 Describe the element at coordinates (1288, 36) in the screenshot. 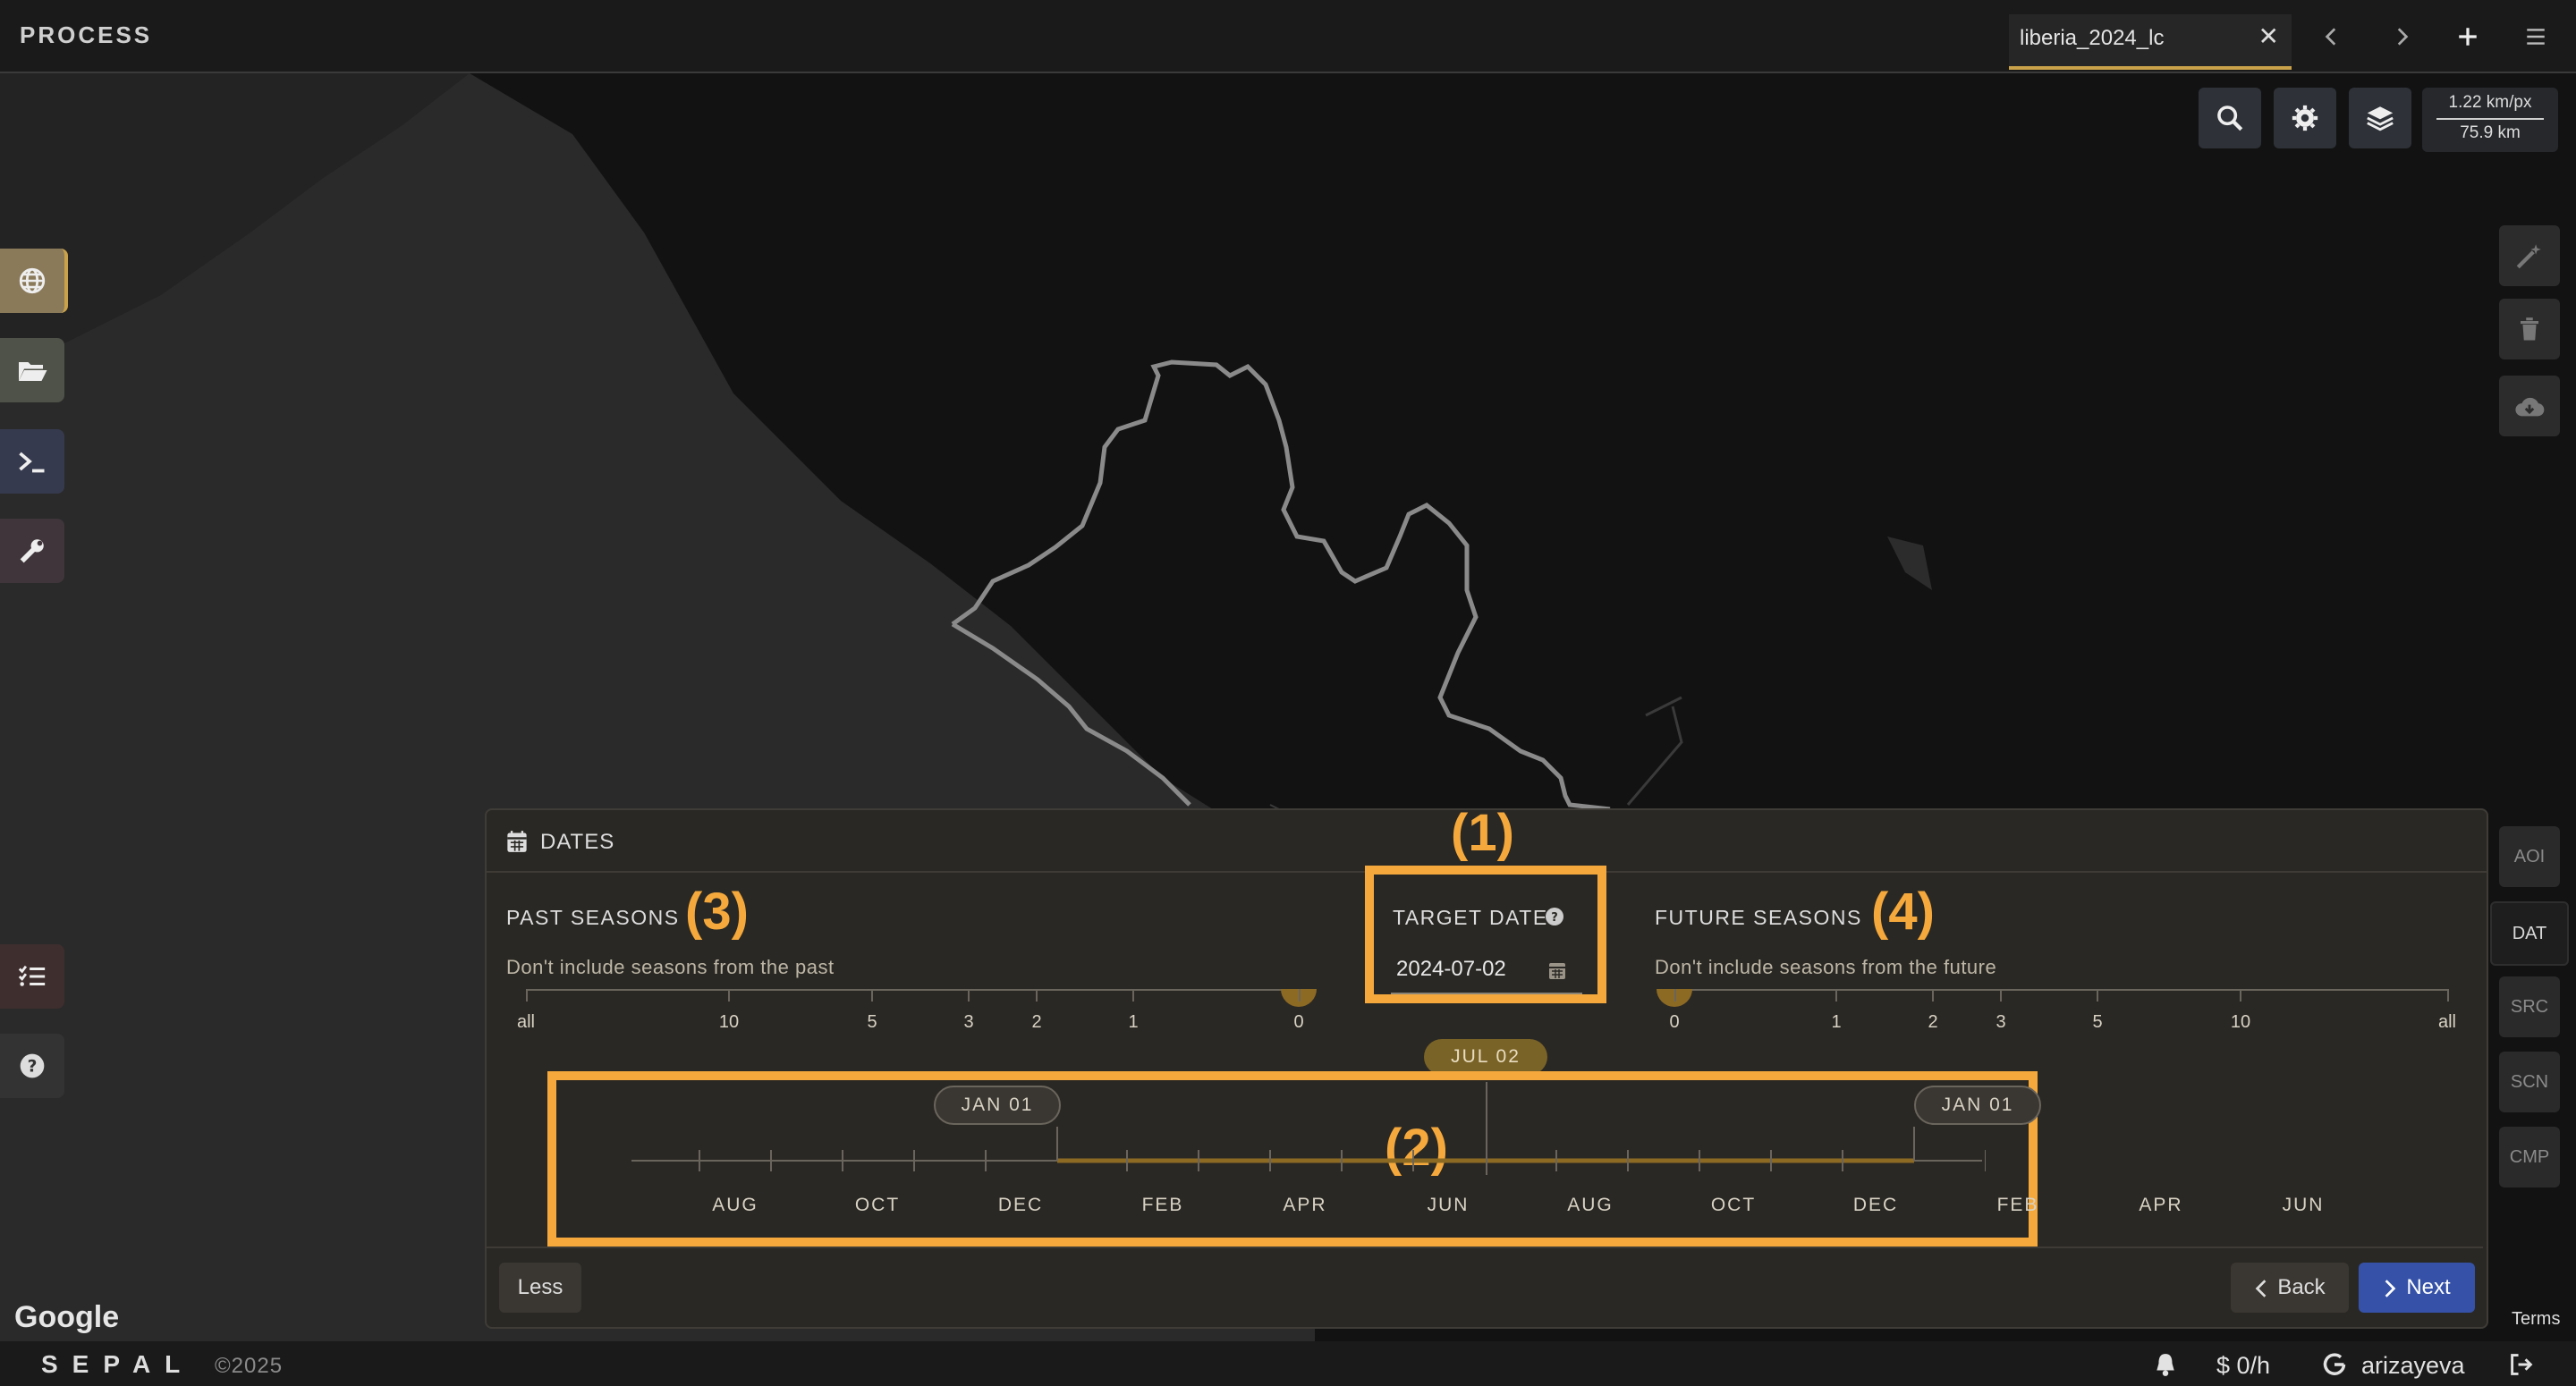

I see `top-bar: PROCESS liberia_2024_lc ✕` at that location.